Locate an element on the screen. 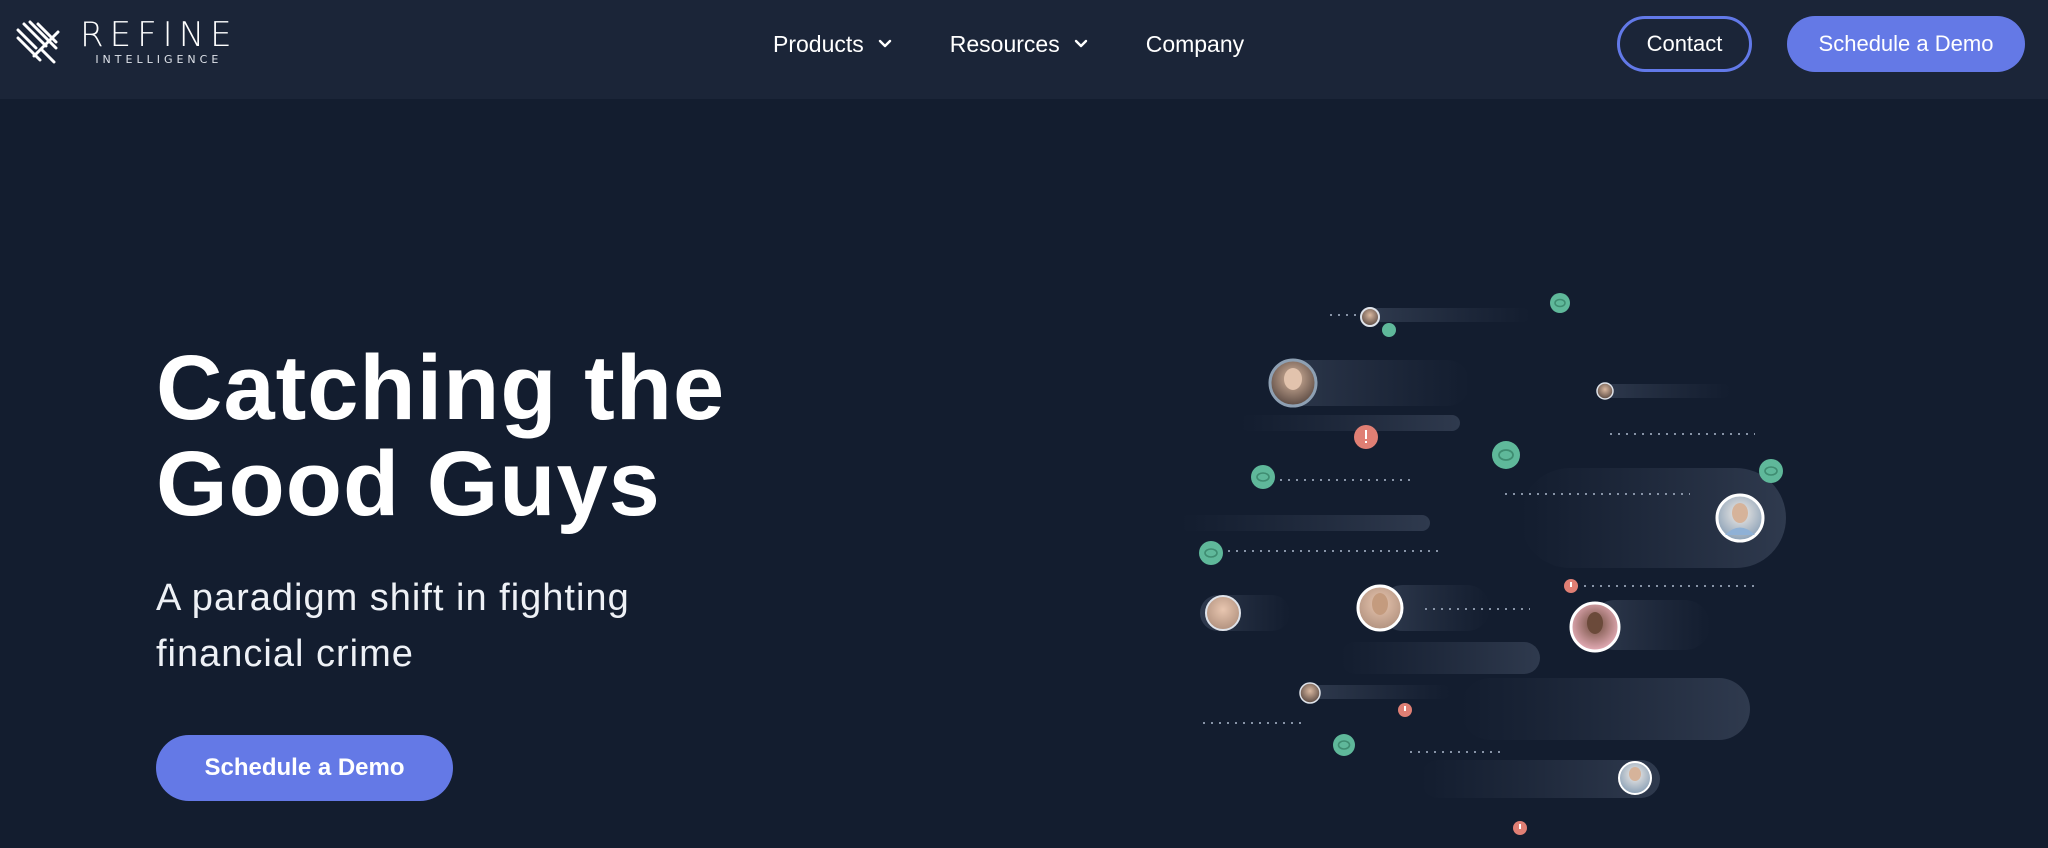 This screenshot has width=2048, height=848. hero-subtitle-line-1: A paradigm shift in fighting is located at coordinates (393, 598).